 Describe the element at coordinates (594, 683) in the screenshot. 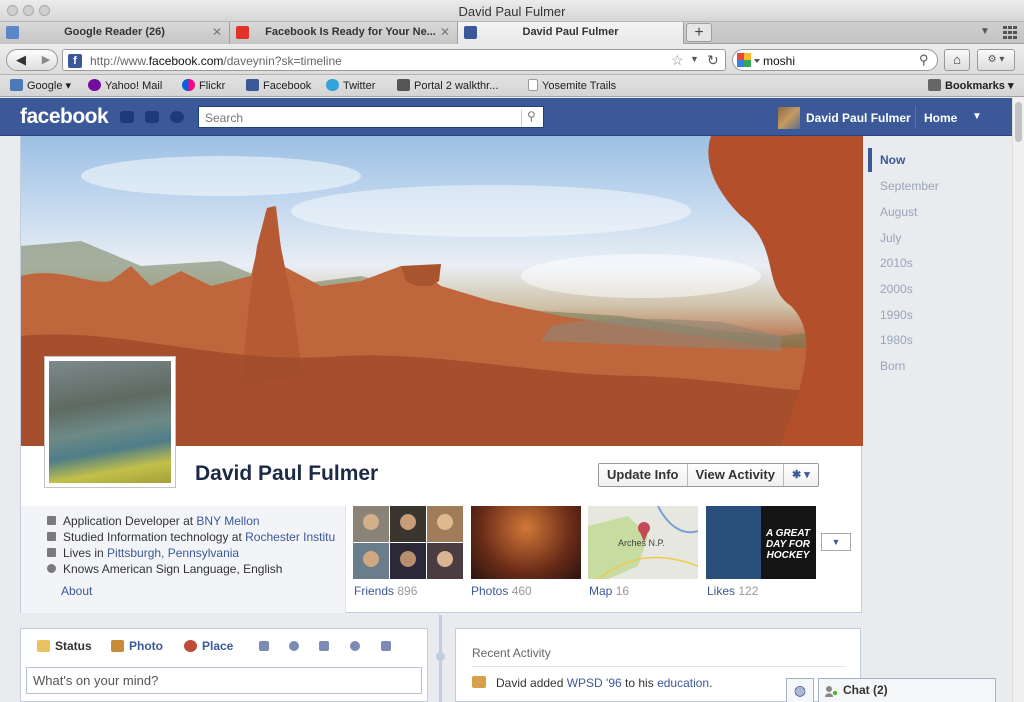

I see `school-link: WPSD '96` at that location.